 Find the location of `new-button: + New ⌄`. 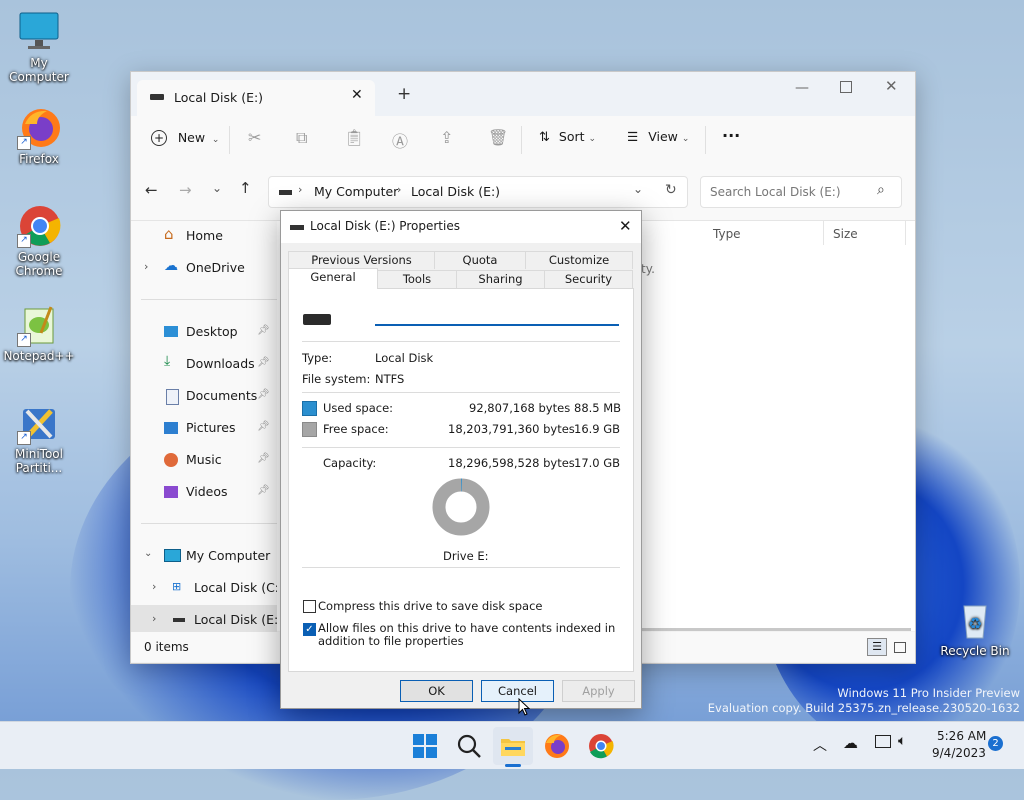

new-button: + New ⌄ is located at coordinates (185, 138).